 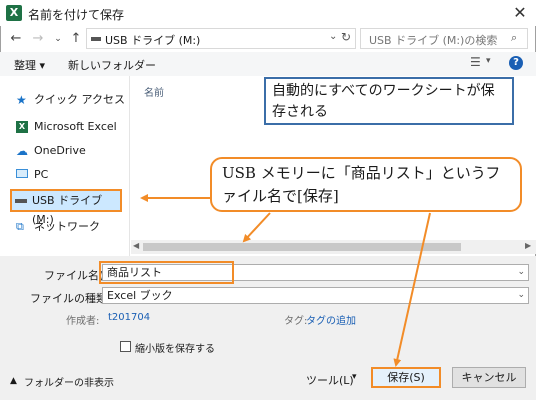 I want to click on arrow-to-filename, so click(x=256, y=227).